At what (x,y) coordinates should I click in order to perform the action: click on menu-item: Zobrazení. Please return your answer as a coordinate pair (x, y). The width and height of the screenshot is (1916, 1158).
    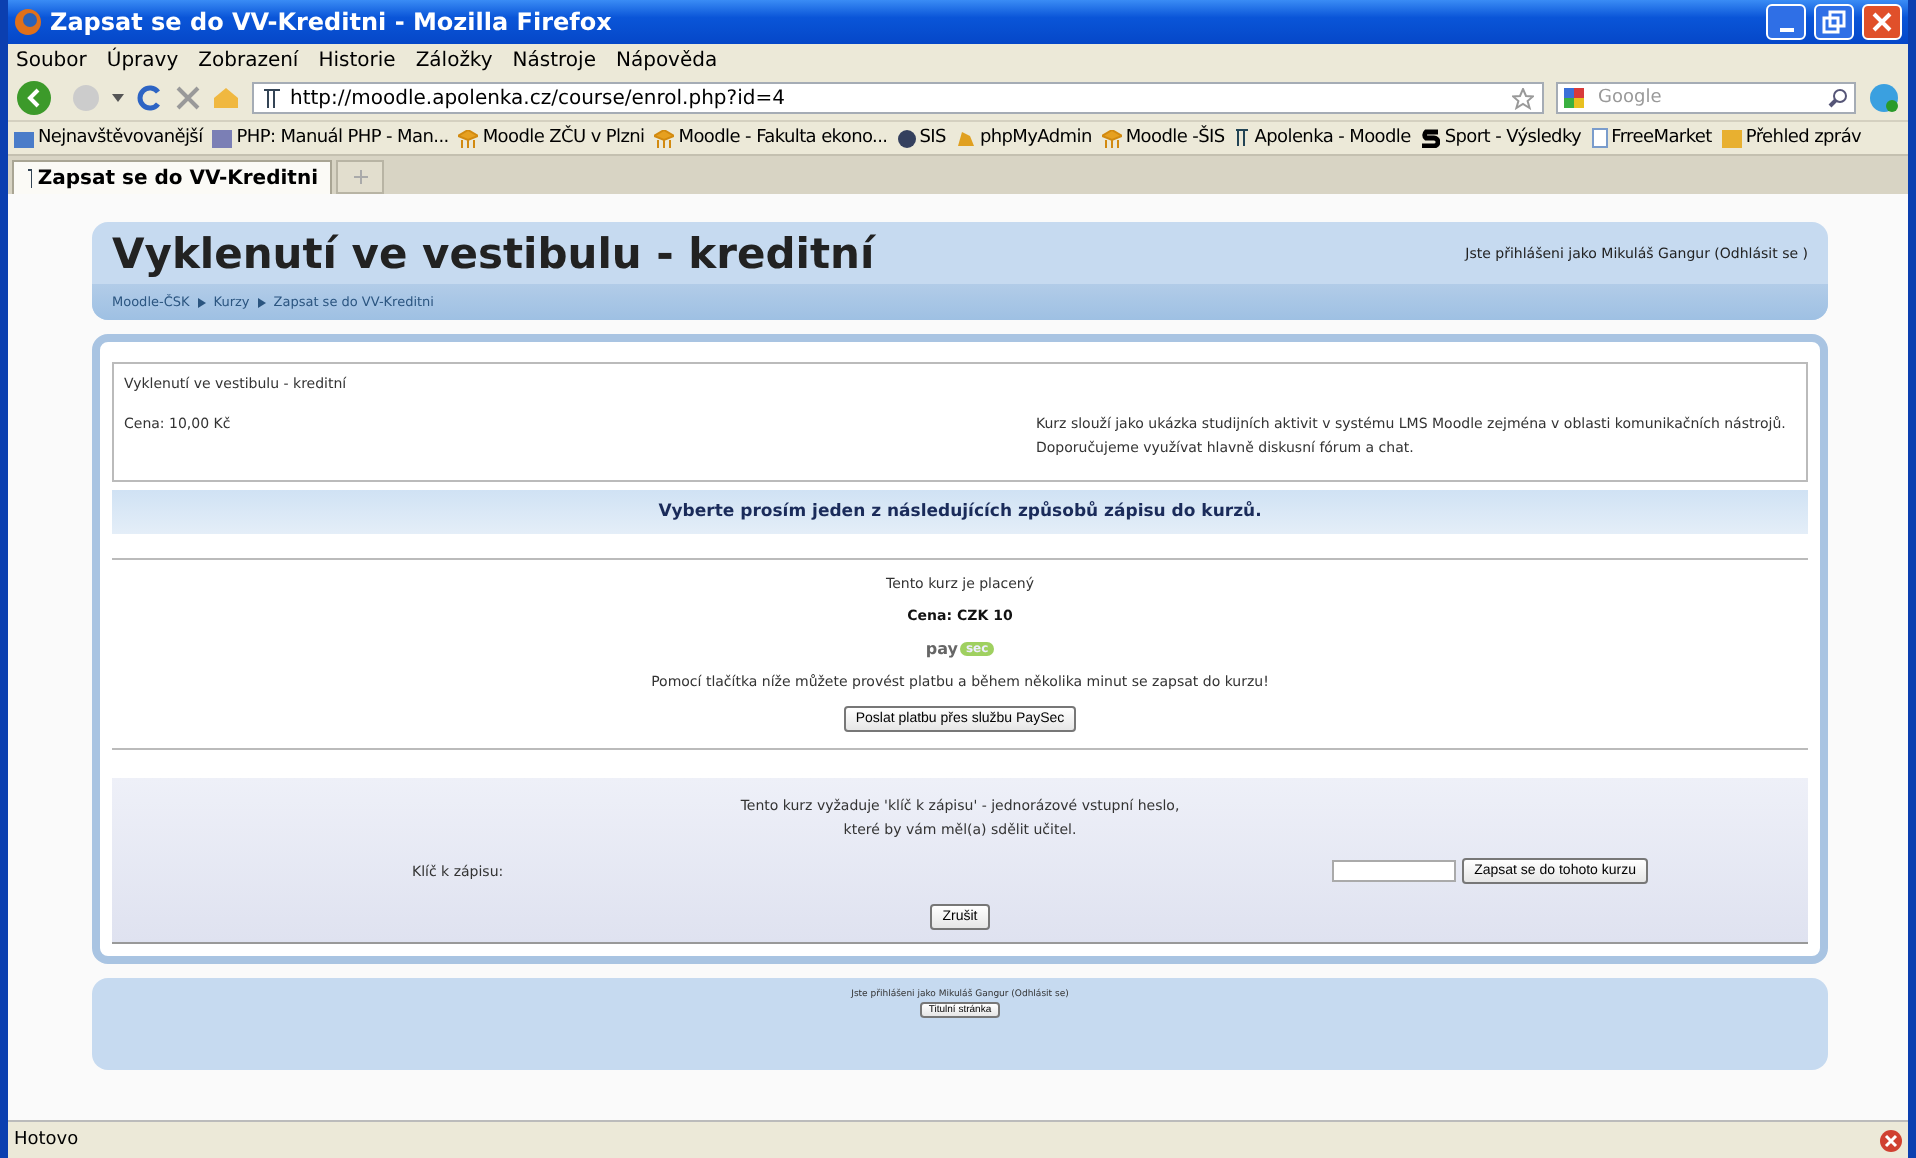
    Looking at the image, I should click on (248, 60).